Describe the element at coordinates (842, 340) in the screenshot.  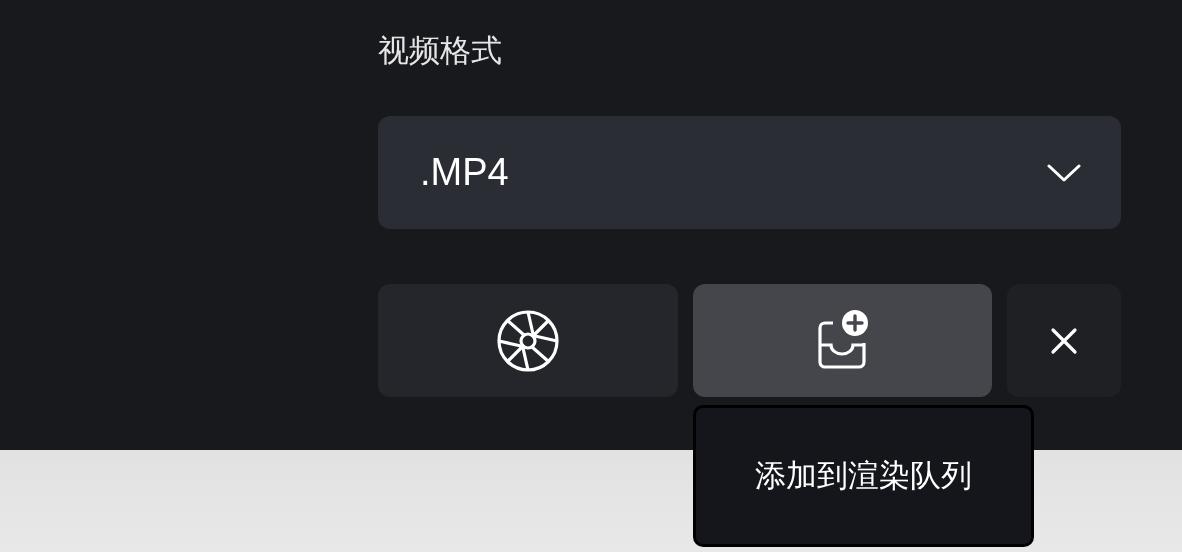
I see `add-to-queue-button` at that location.